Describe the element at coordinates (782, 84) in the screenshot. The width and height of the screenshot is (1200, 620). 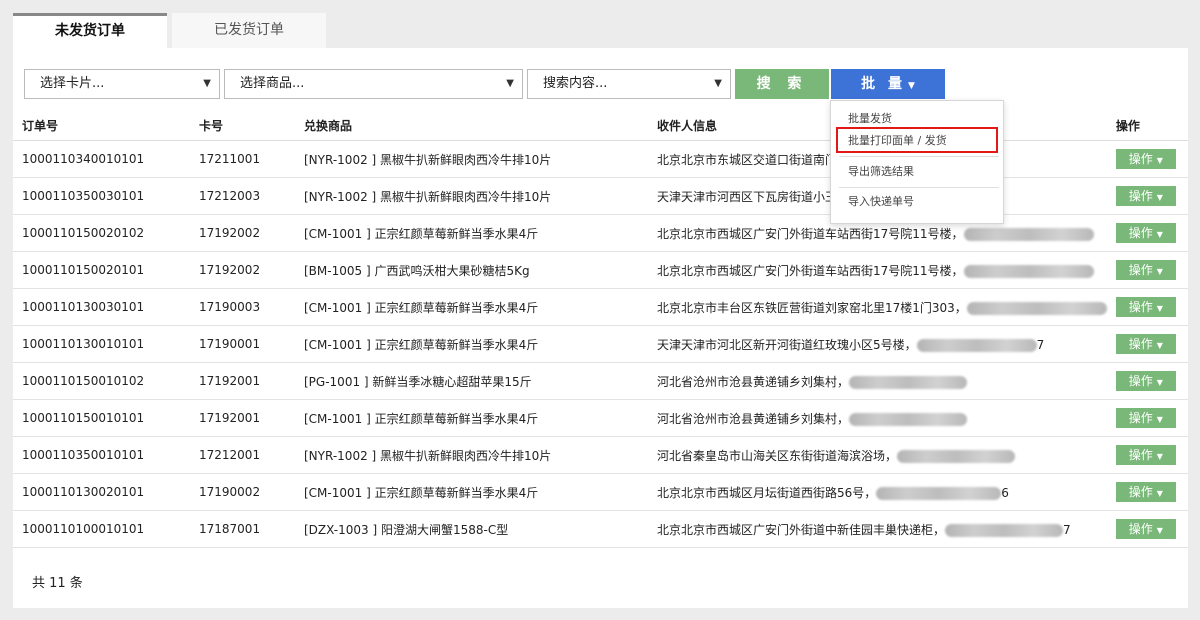
I see `search-button: 搜 索` at that location.